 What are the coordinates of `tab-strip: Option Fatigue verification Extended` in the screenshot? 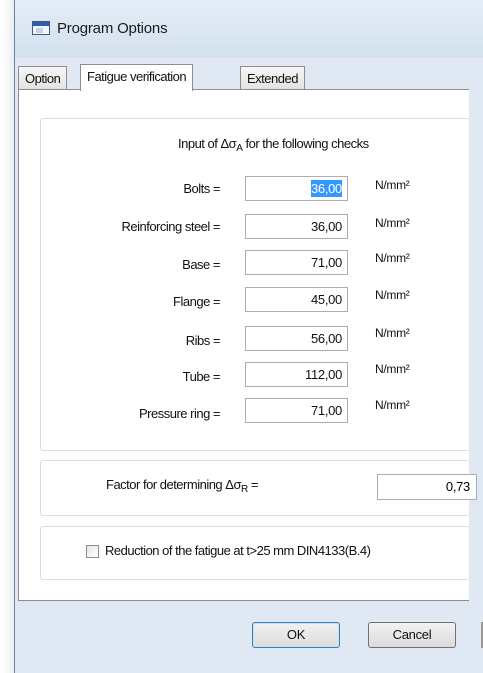 It's located at (243, 77).